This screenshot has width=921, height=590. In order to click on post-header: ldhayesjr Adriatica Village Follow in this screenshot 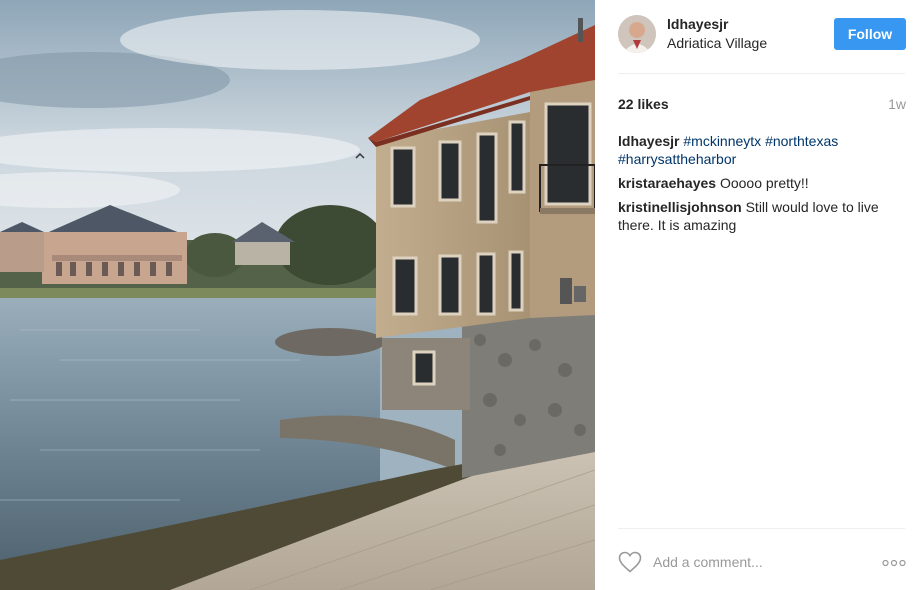, I will do `click(758, 37)`.